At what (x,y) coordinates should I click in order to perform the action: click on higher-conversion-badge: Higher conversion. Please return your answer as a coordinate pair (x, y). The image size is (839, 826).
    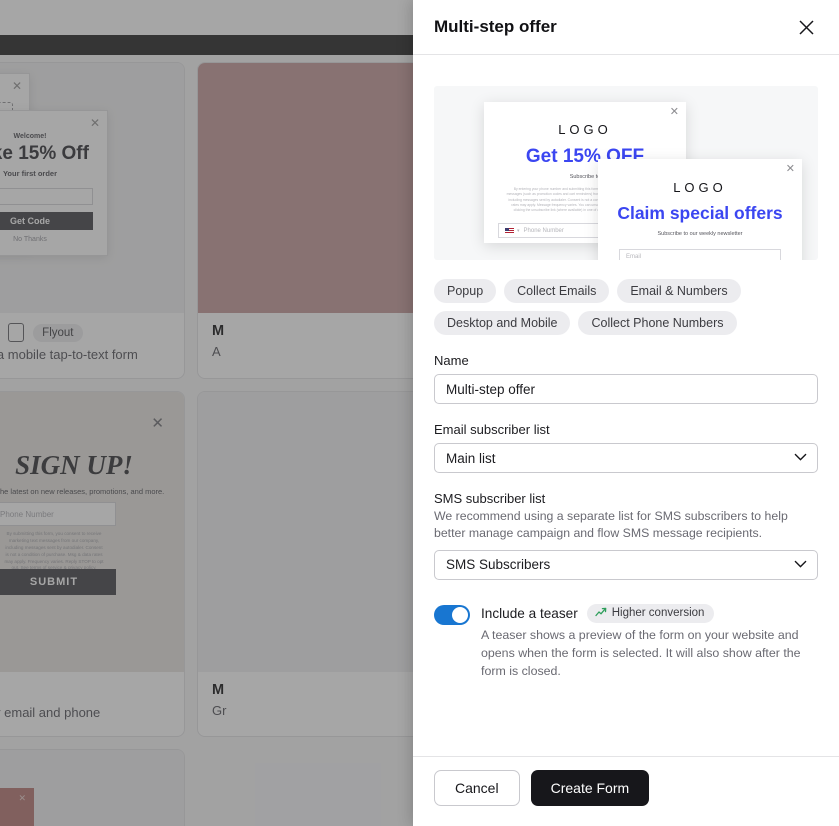
    Looking at the image, I should click on (650, 613).